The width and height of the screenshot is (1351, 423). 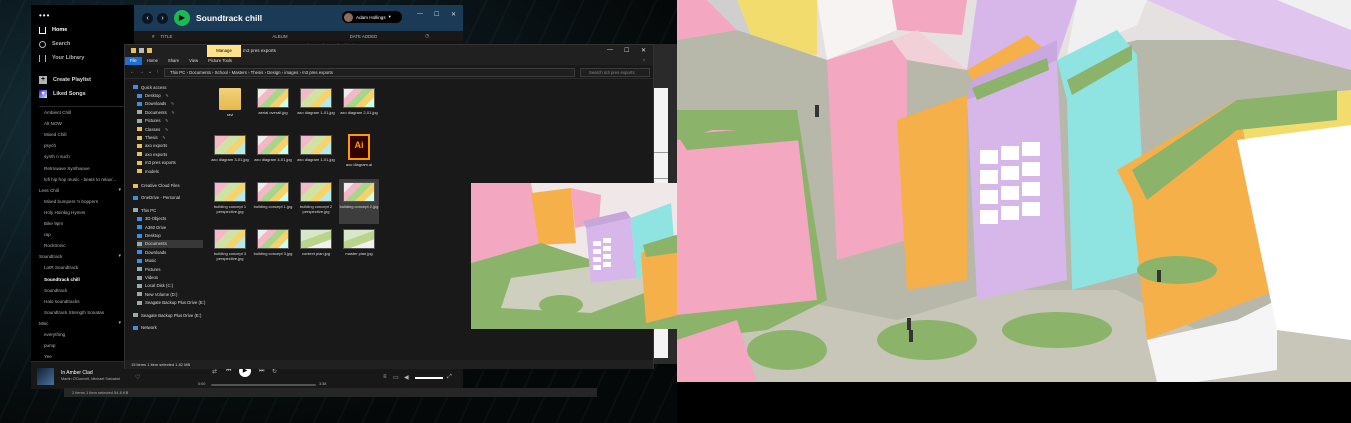 I want to click on tree-item: Creative Cloud Files, so click(x=156, y=185).